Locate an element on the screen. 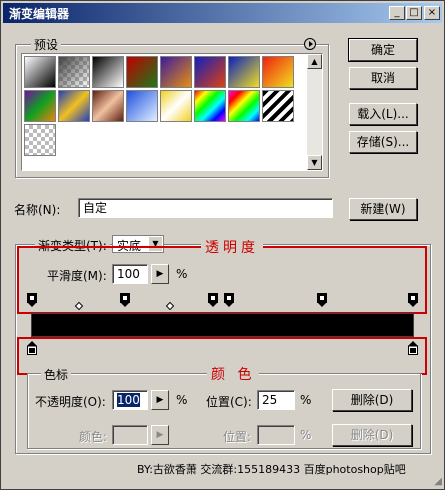  color-location-label: 位置: is located at coordinates (237, 437).